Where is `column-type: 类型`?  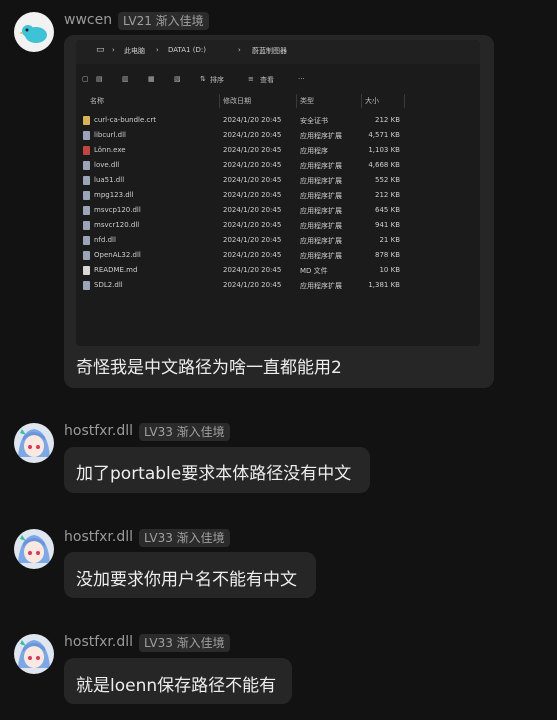 column-type: 类型 is located at coordinates (307, 101).